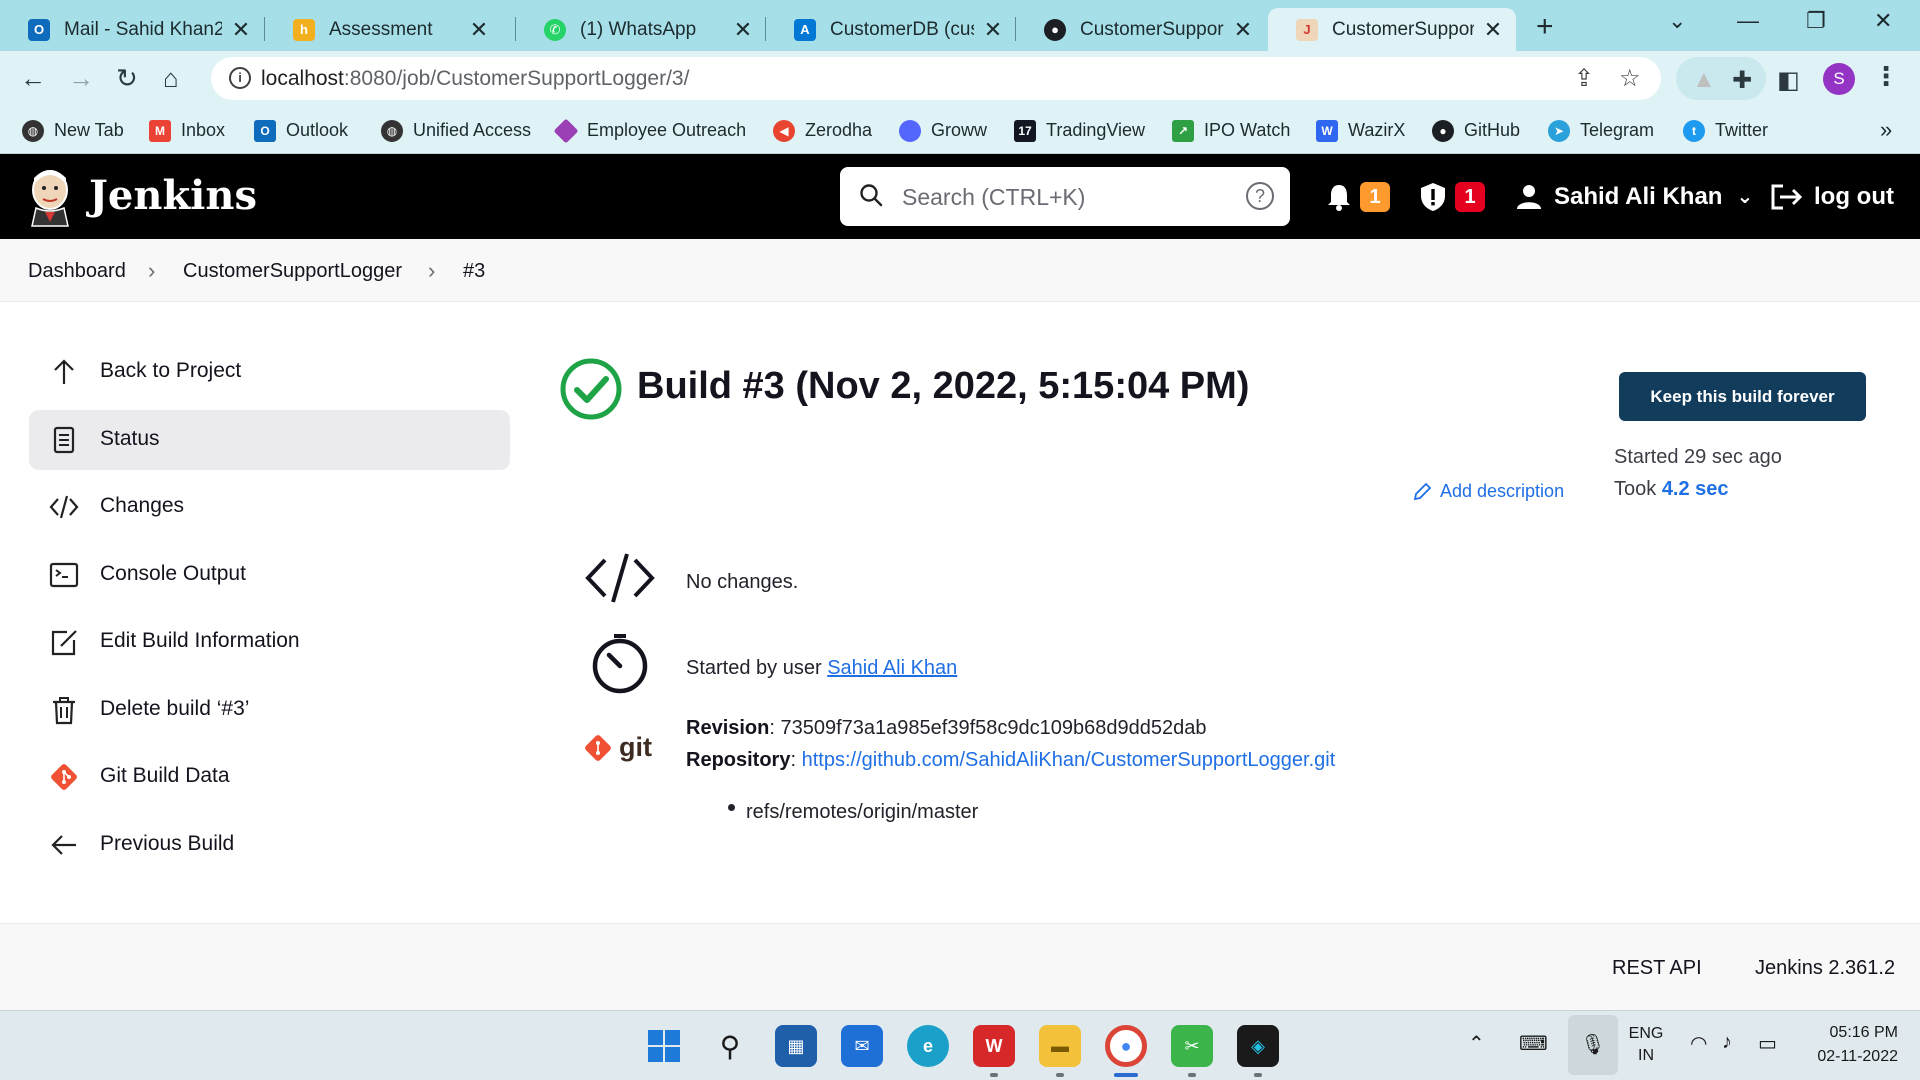  What do you see at coordinates (1886, 76) in the screenshot?
I see `chrome-menu-icon: ⋮` at bounding box center [1886, 76].